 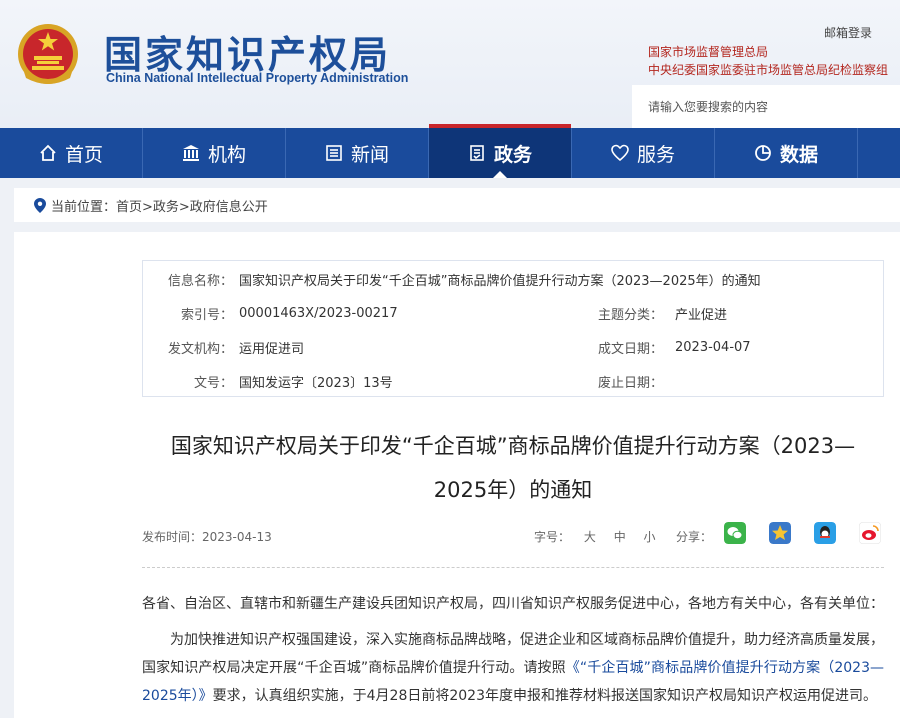 What do you see at coordinates (457, 205) in the screenshot?
I see `breadcrumb: 当前位置： 首页>政务>政府信息公开` at bounding box center [457, 205].